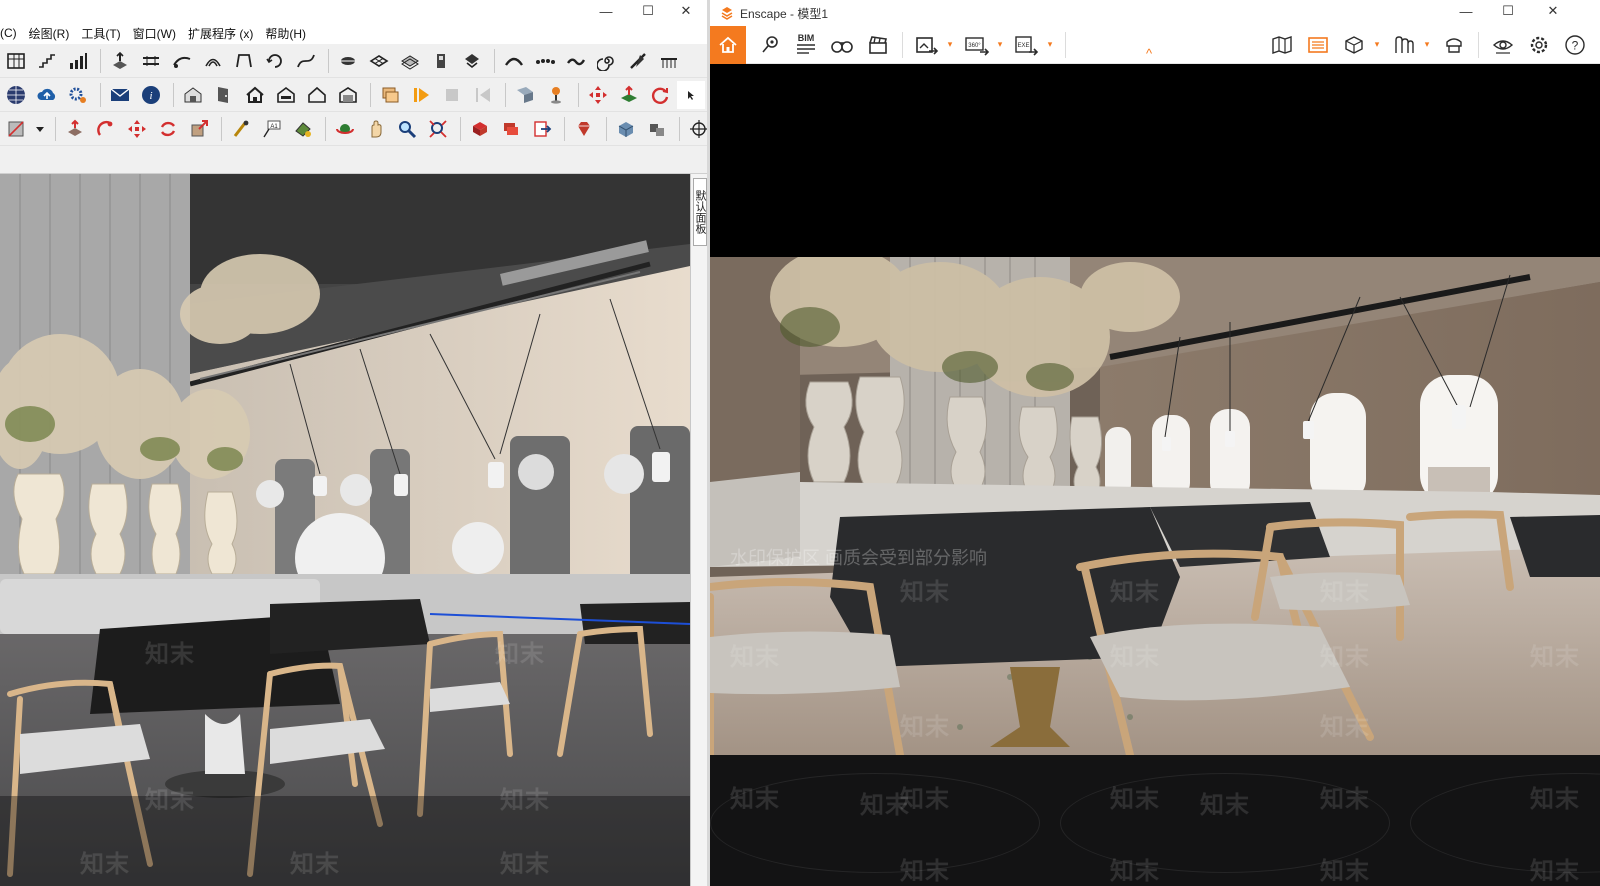 This screenshot has height=886, width=1600. Describe the element at coordinates (1282, 45) in the screenshot. I see `map-icon` at that location.